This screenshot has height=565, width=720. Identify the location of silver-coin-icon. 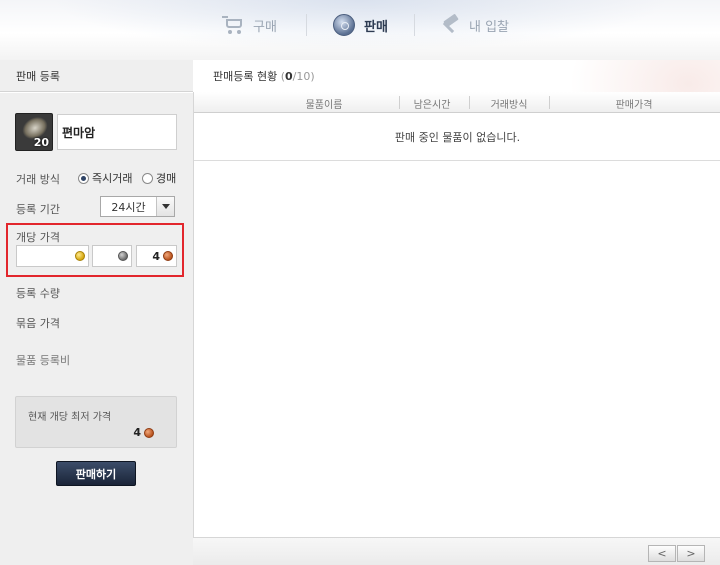
(123, 256).